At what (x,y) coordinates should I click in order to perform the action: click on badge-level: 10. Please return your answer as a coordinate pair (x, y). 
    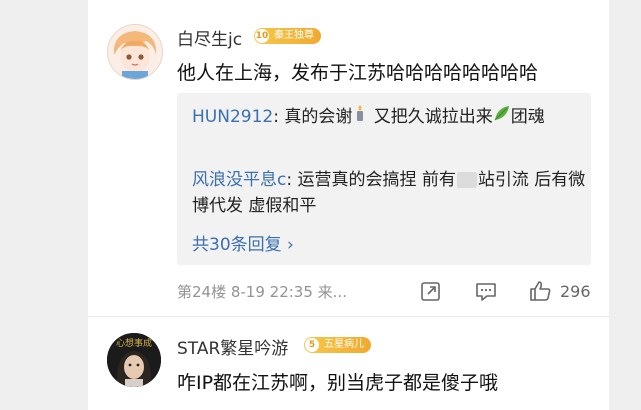
    Looking at the image, I should click on (262, 36).